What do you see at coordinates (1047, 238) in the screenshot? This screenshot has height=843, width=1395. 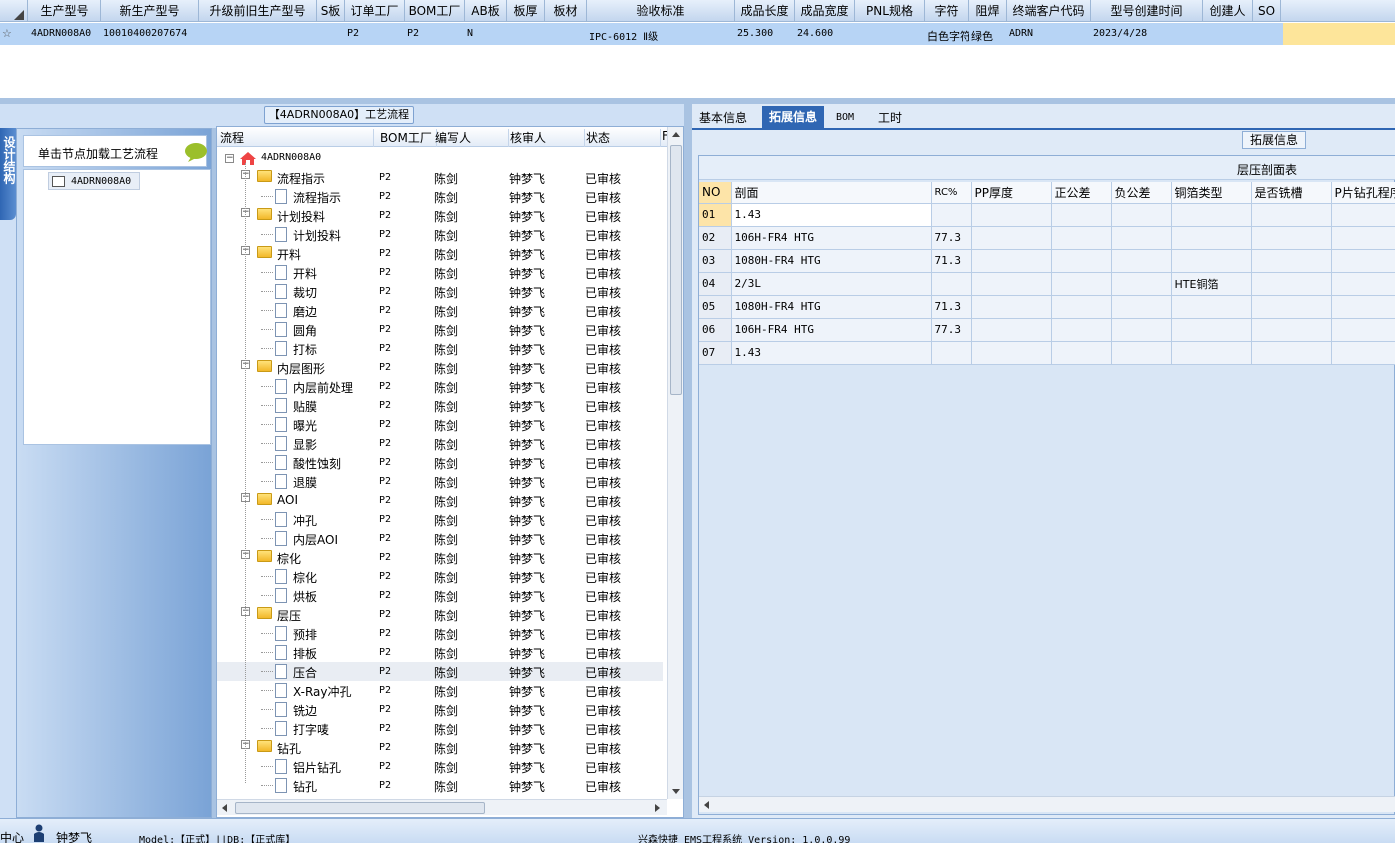 I see `laminate-row: 02 106H-FR4 HTG 77.3` at bounding box center [1047, 238].